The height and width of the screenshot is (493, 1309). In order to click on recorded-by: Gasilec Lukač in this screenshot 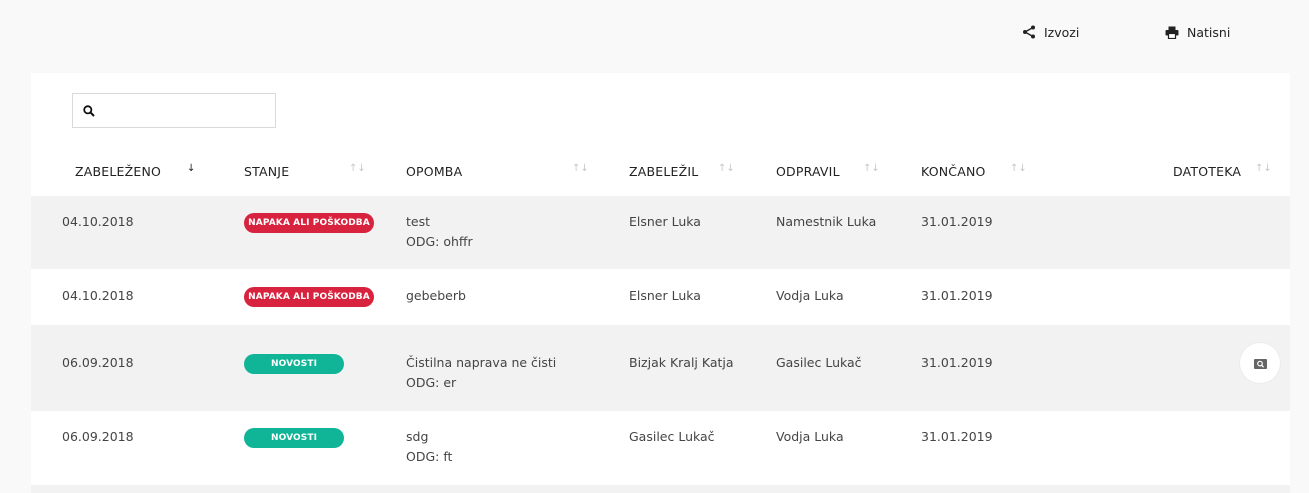, I will do `click(672, 436)`.